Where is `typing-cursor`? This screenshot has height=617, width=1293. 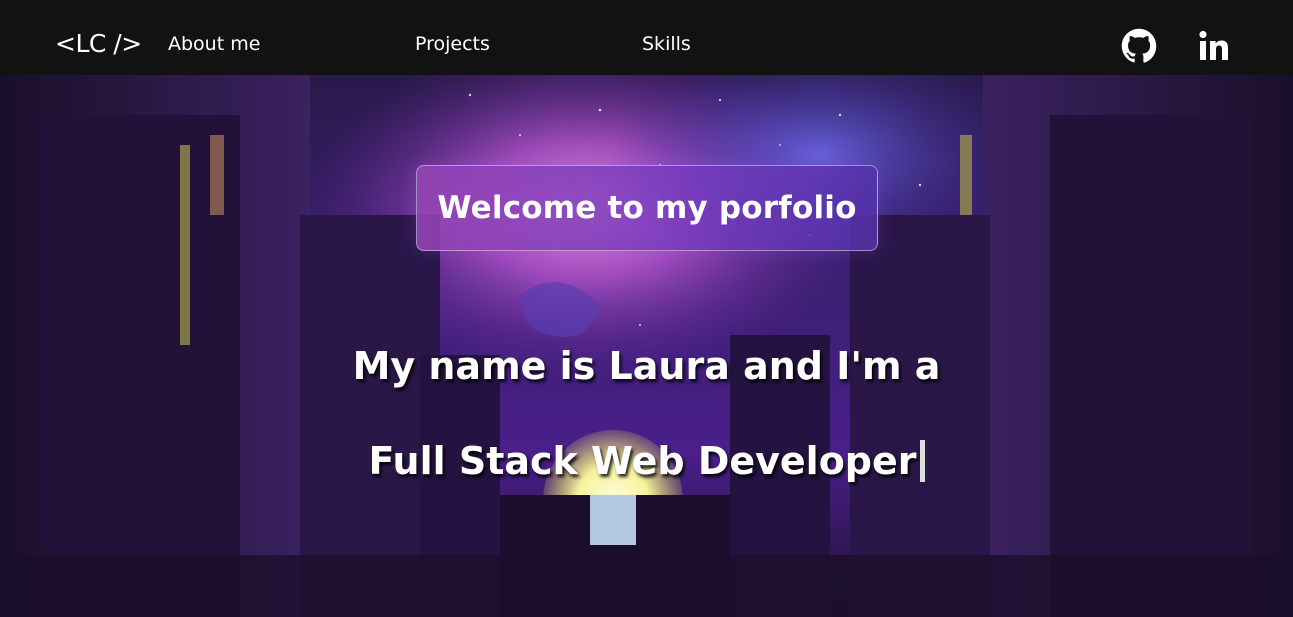
typing-cursor is located at coordinates (922, 461).